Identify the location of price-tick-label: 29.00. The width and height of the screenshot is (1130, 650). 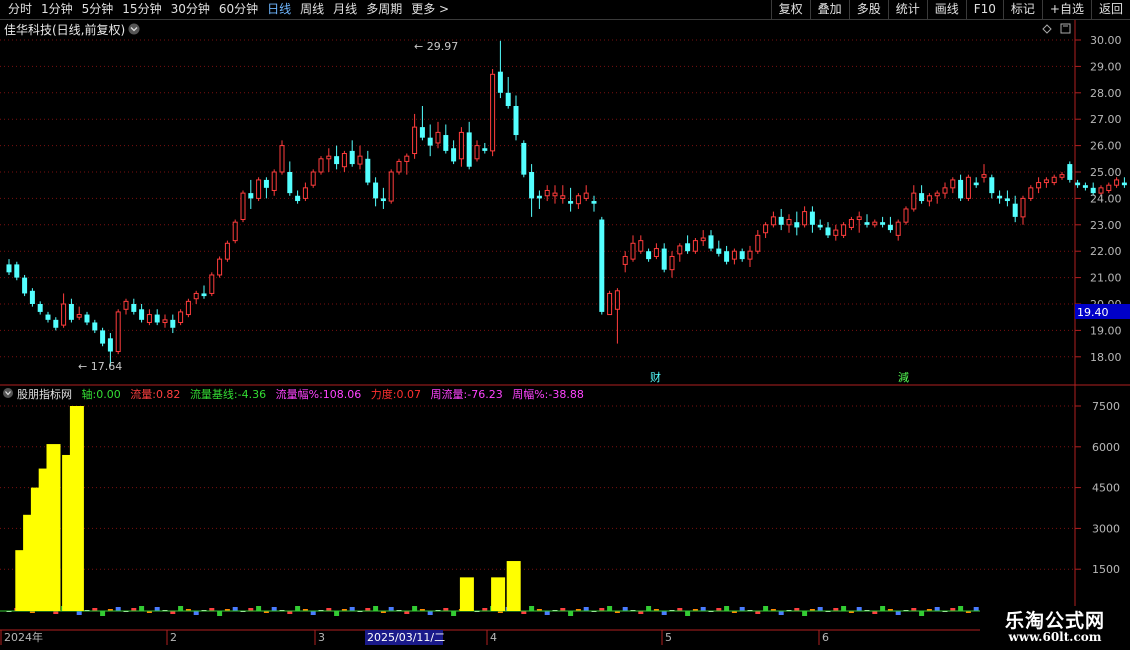
(1106, 66).